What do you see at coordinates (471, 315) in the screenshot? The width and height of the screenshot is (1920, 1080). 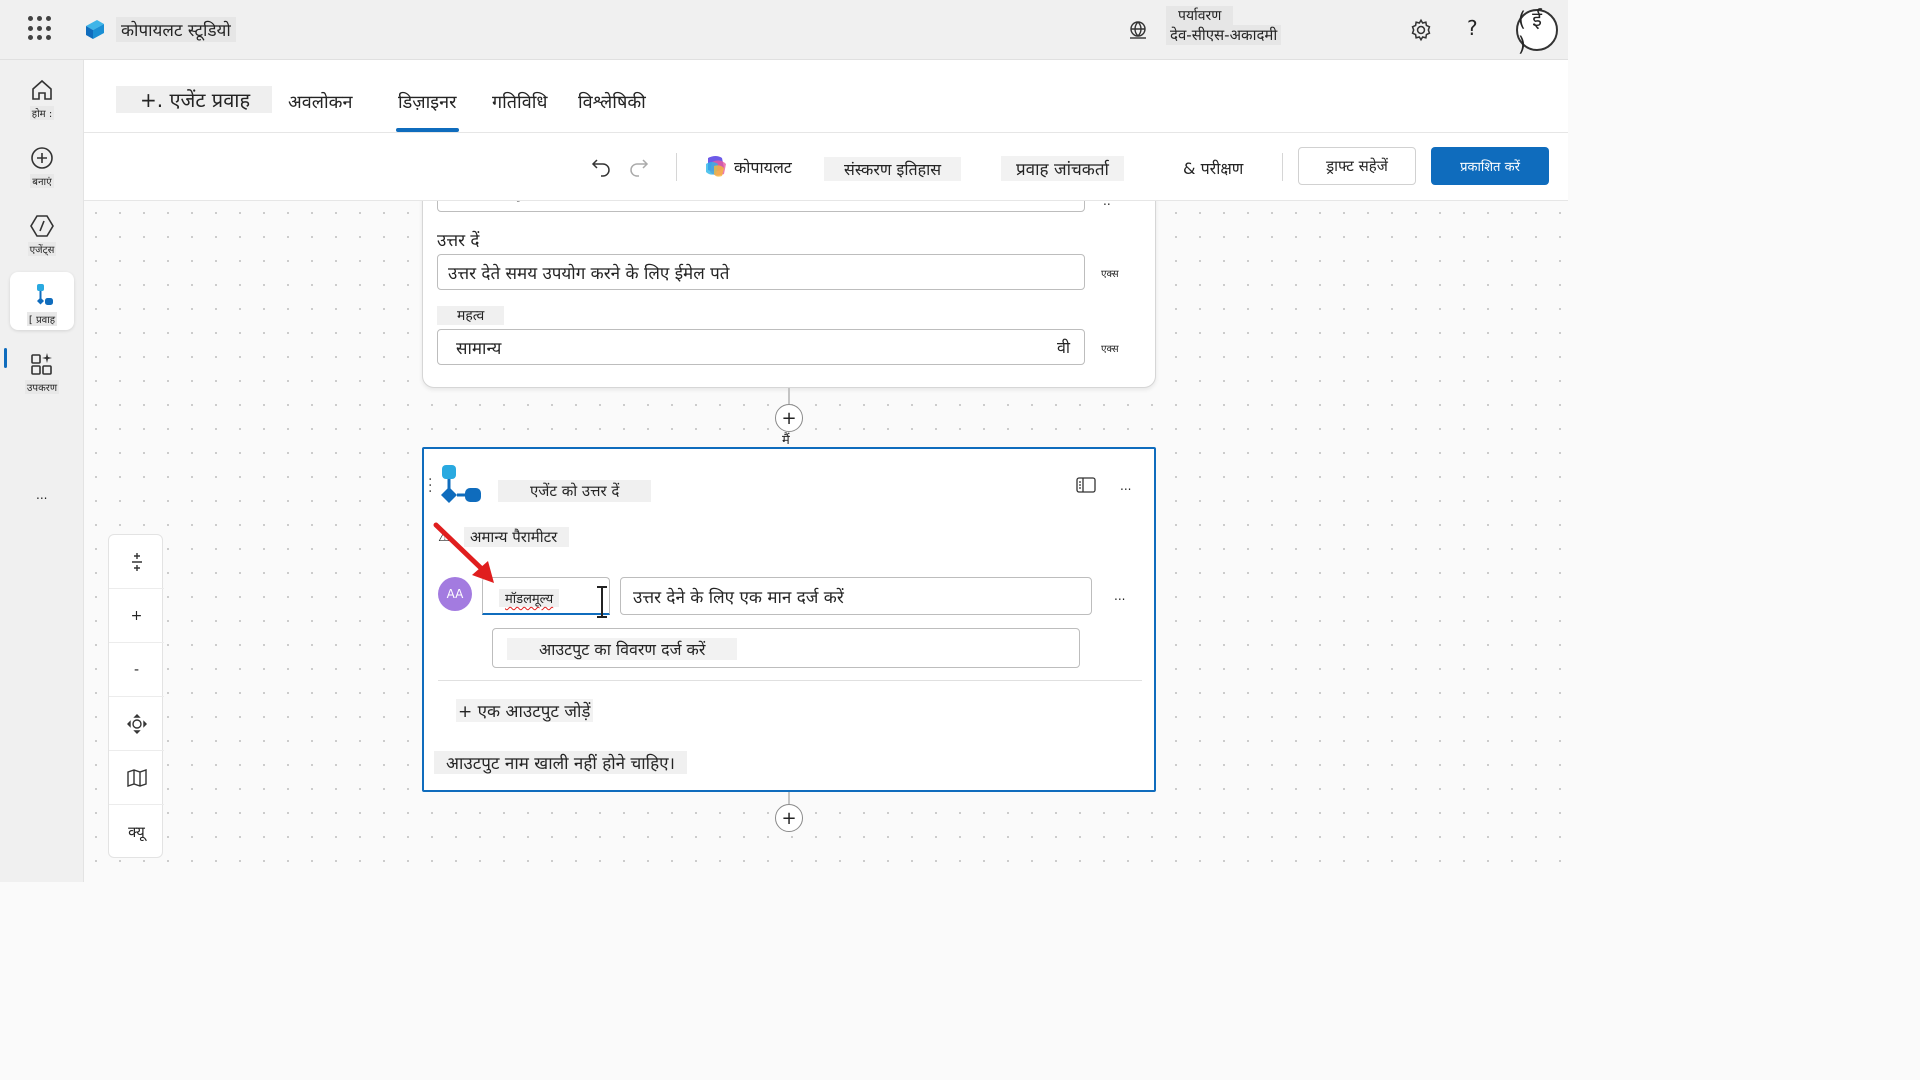 I see `importance-label: महत्व` at bounding box center [471, 315].